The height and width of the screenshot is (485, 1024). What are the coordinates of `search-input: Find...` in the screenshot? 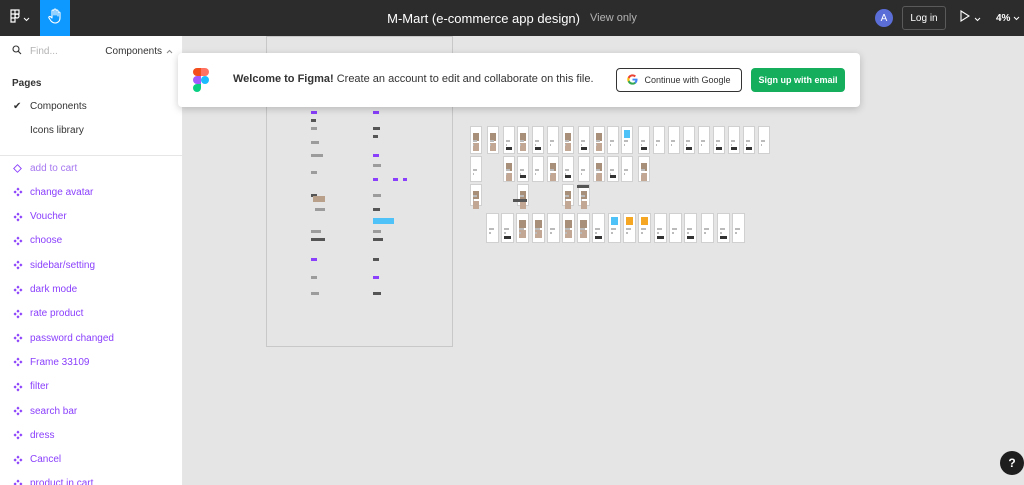 It's located at (67, 51).